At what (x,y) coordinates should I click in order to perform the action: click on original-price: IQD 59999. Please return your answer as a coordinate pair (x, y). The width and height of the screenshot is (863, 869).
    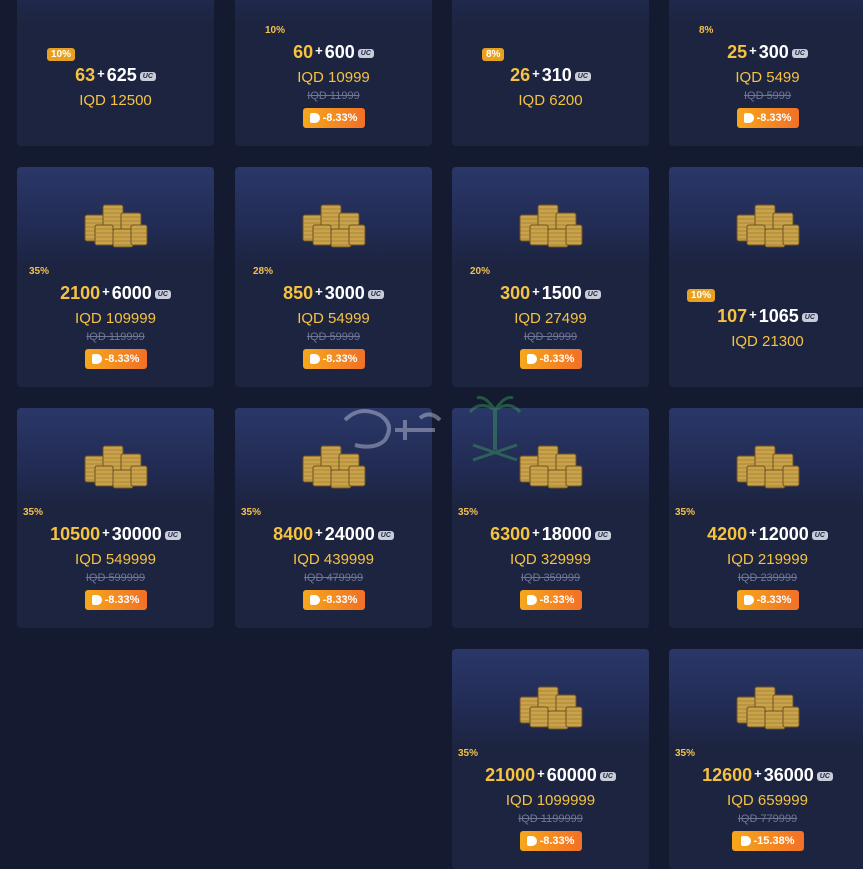
    Looking at the image, I should click on (333, 337).